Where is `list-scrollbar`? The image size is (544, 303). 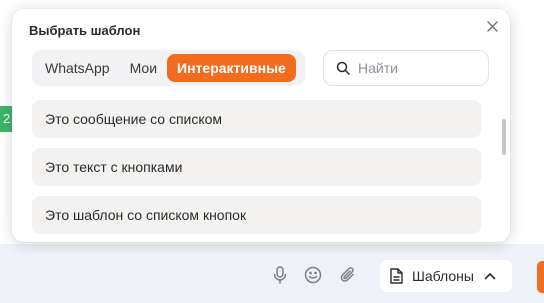
list-scrollbar is located at coordinates (504, 137).